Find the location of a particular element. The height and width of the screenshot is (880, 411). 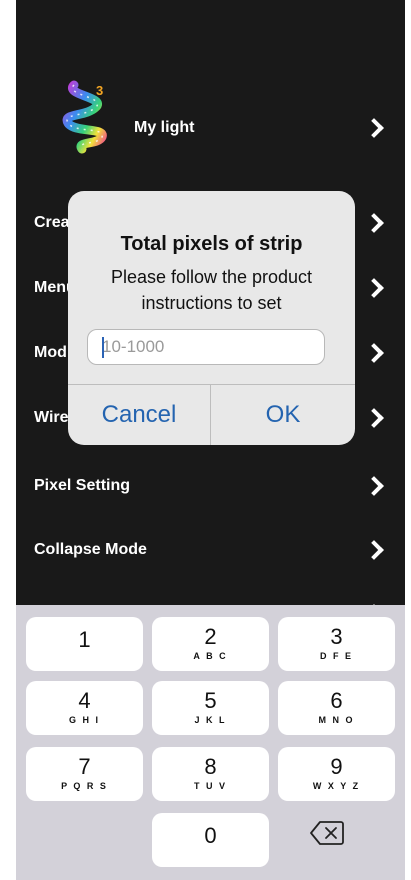

key-digit: 8 is located at coordinates (210, 766).